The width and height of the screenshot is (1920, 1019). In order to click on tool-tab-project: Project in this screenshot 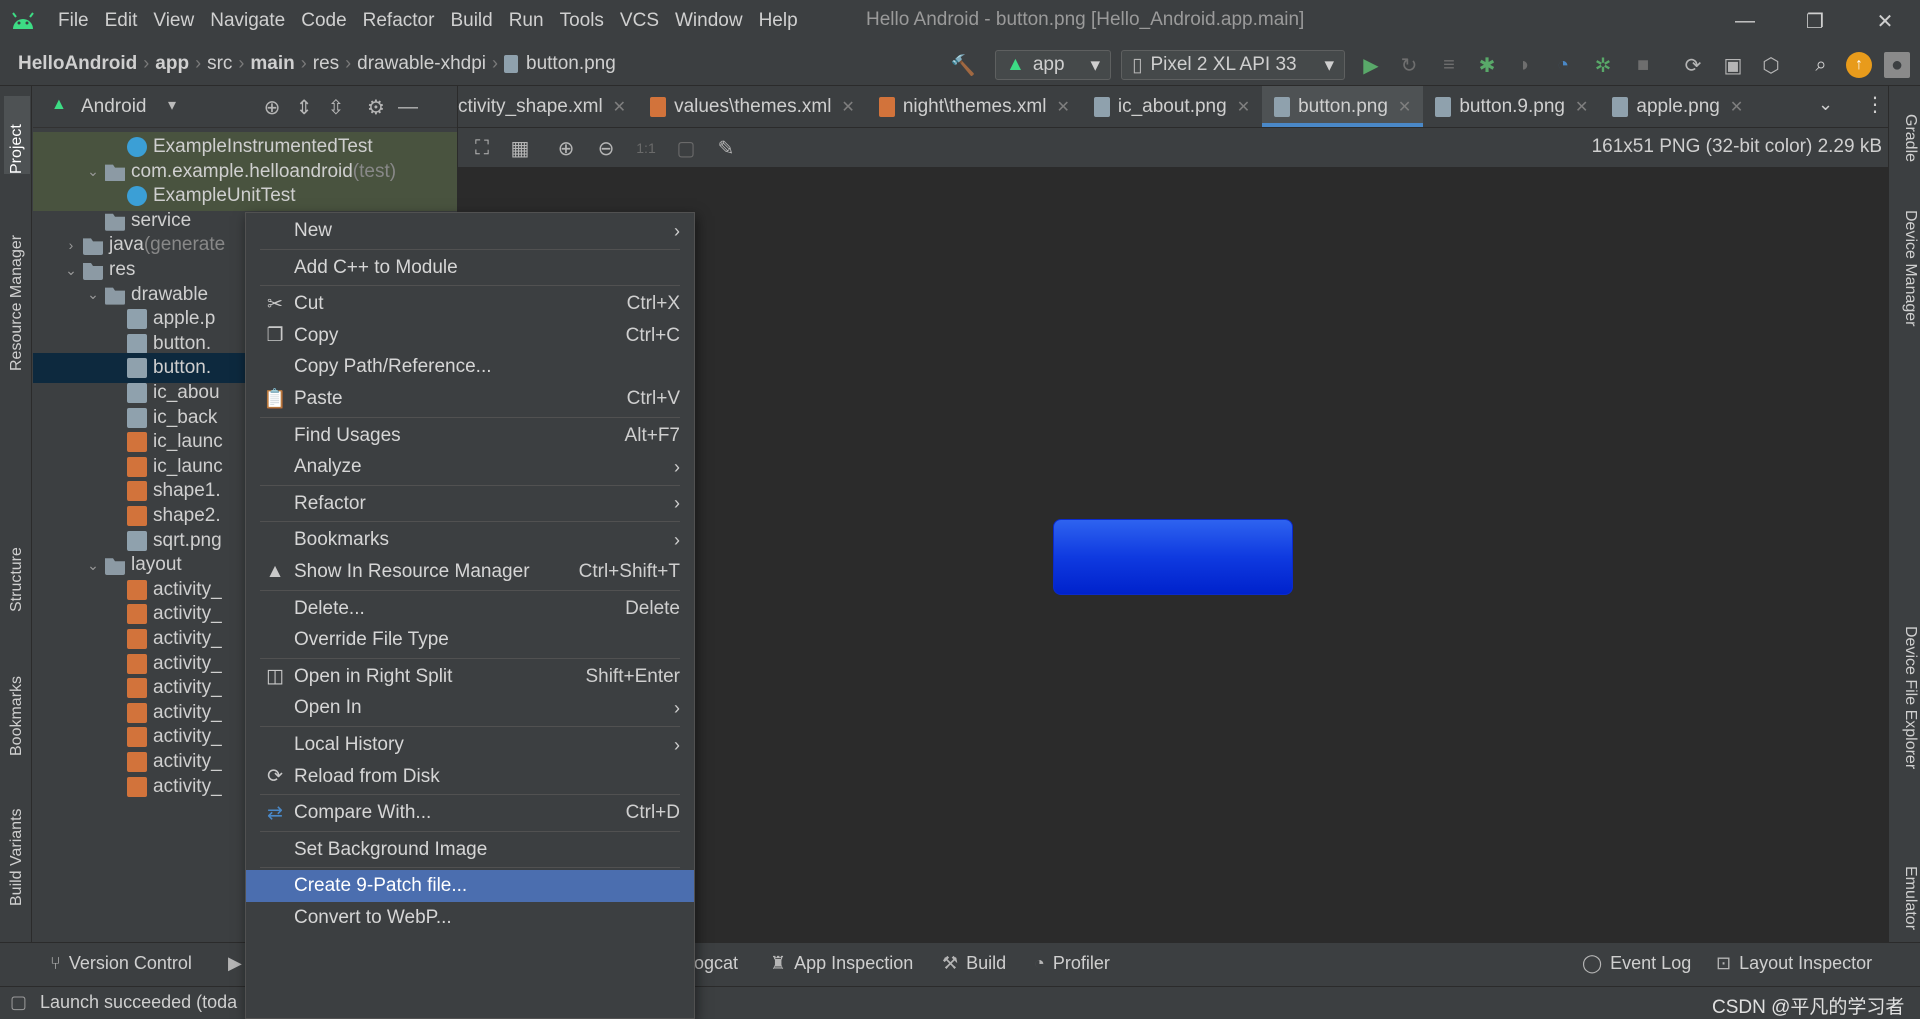, I will do `click(17, 135)`.